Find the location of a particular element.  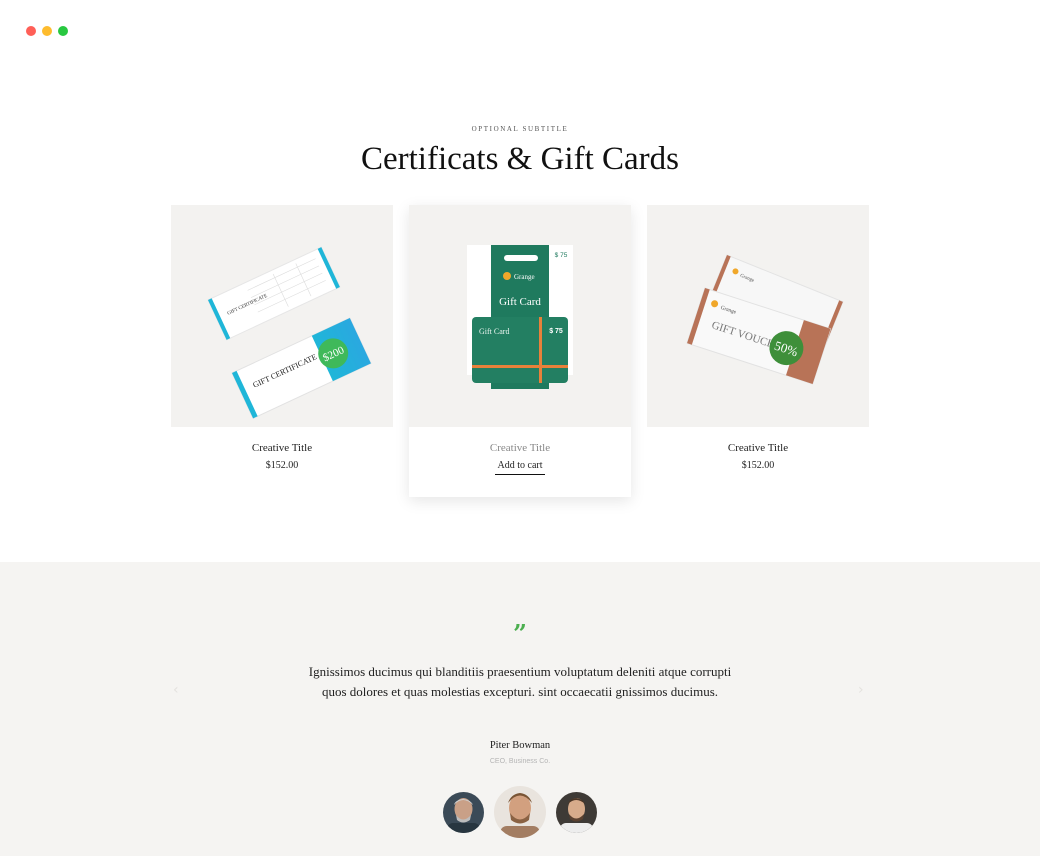

window-controls is located at coordinates (47, 31).